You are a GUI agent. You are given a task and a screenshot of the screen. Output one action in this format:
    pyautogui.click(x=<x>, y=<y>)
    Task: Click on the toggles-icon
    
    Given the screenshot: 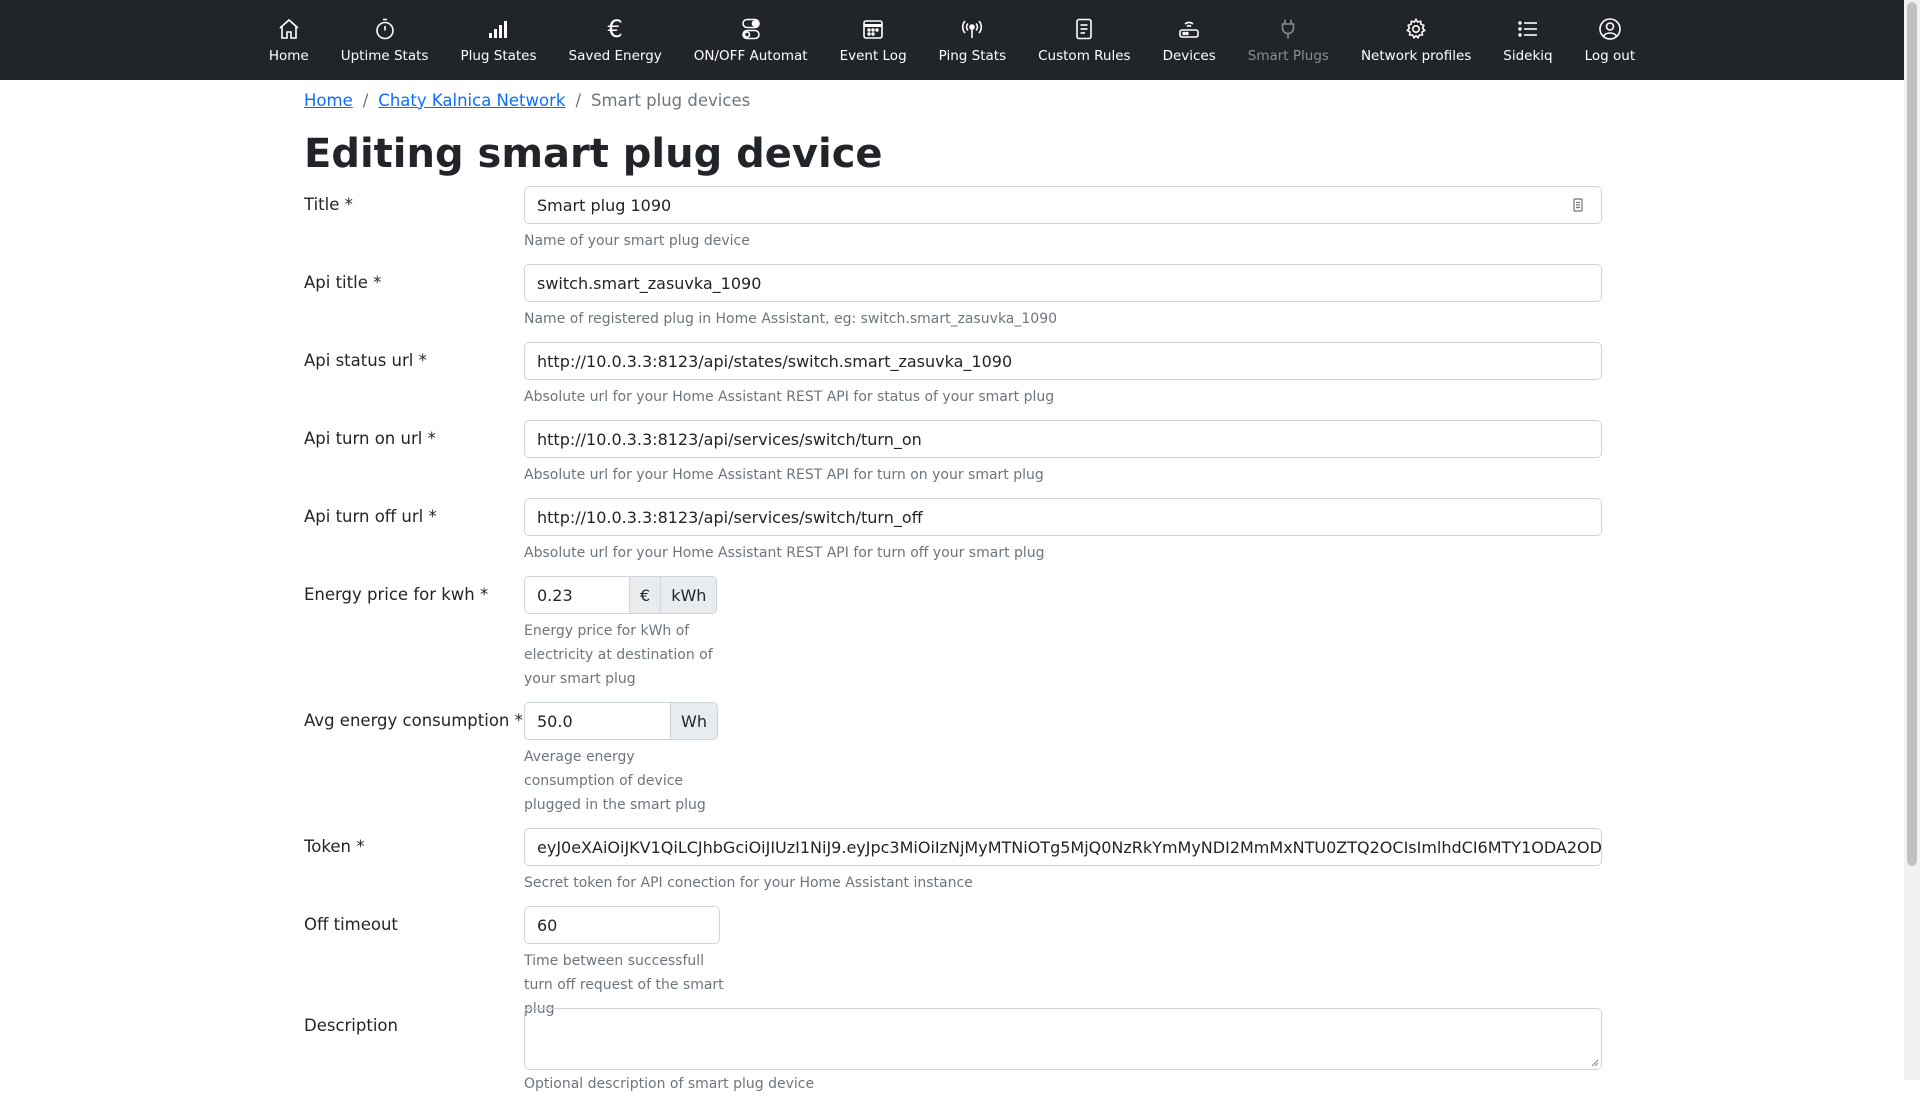 What is the action you would take?
    pyautogui.click(x=751, y=29)
    